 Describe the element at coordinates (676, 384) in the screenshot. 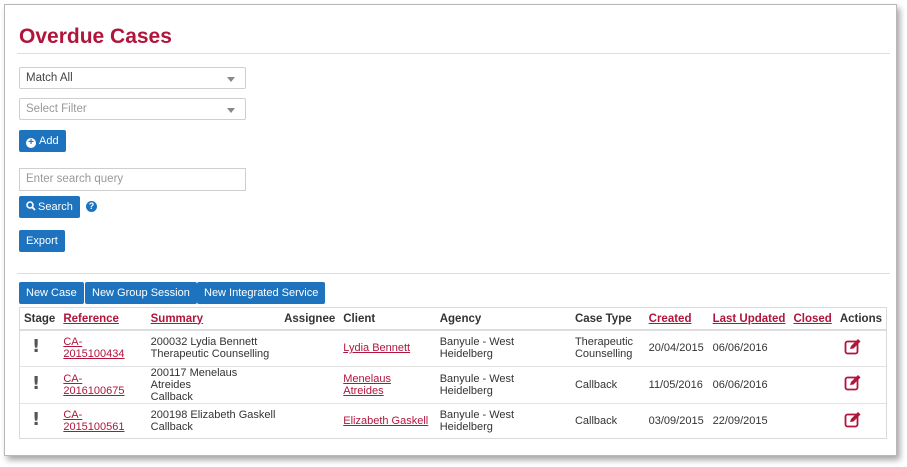

I see `created-cell: 11/05/2016` at that location.